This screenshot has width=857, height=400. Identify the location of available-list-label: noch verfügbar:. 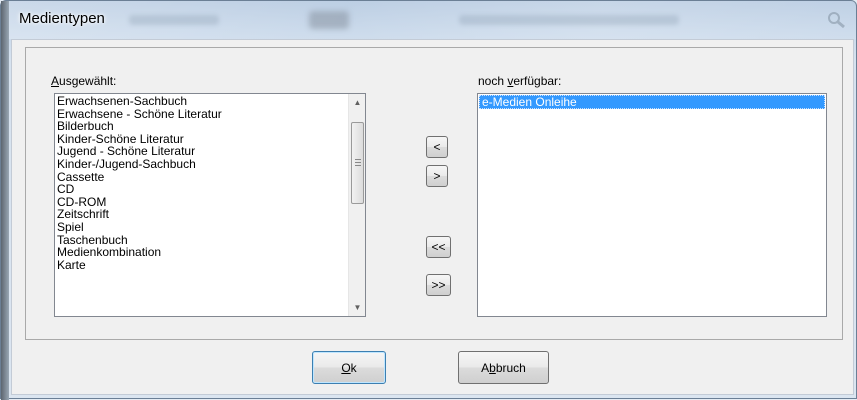
(520, 81).